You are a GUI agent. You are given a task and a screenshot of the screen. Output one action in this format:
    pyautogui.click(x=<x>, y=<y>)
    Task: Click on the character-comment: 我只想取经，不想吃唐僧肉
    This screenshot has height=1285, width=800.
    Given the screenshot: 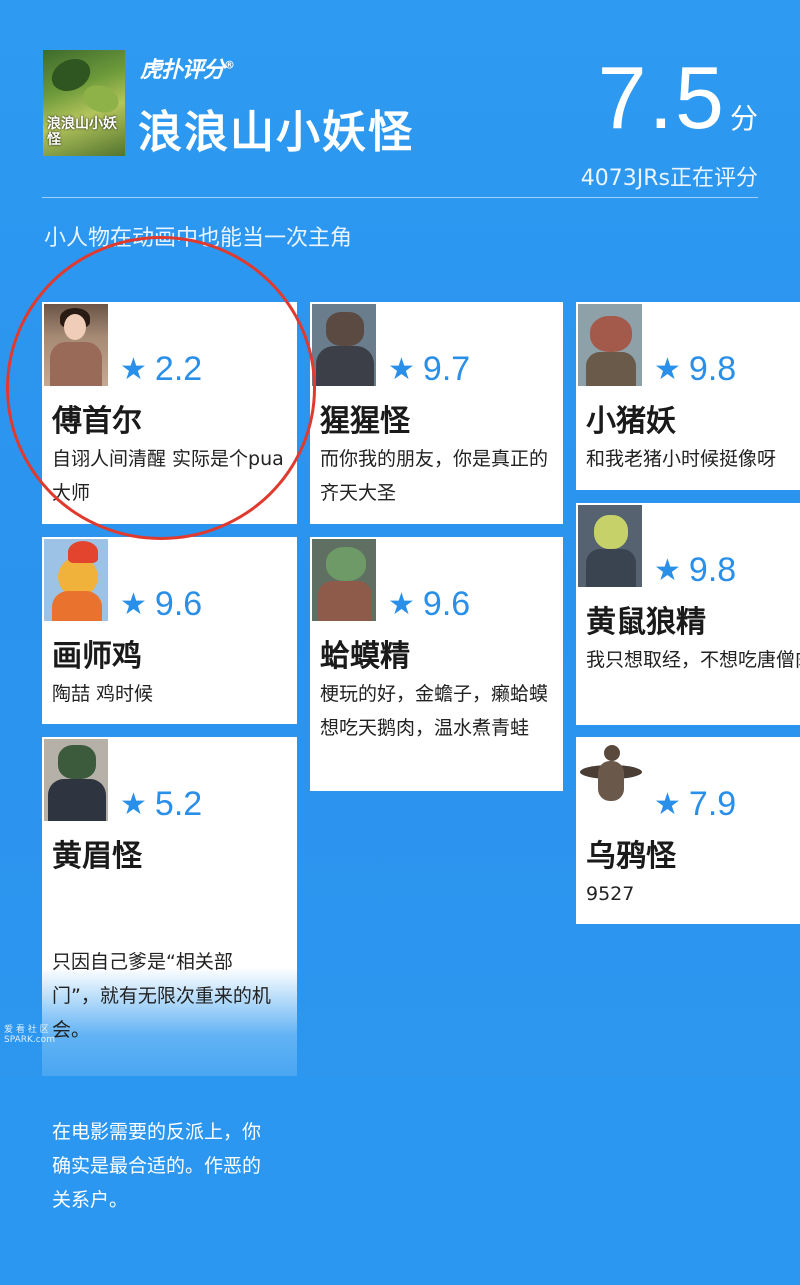 What is the action you would take?
    pyautogui.click(x=693, y=660)
    